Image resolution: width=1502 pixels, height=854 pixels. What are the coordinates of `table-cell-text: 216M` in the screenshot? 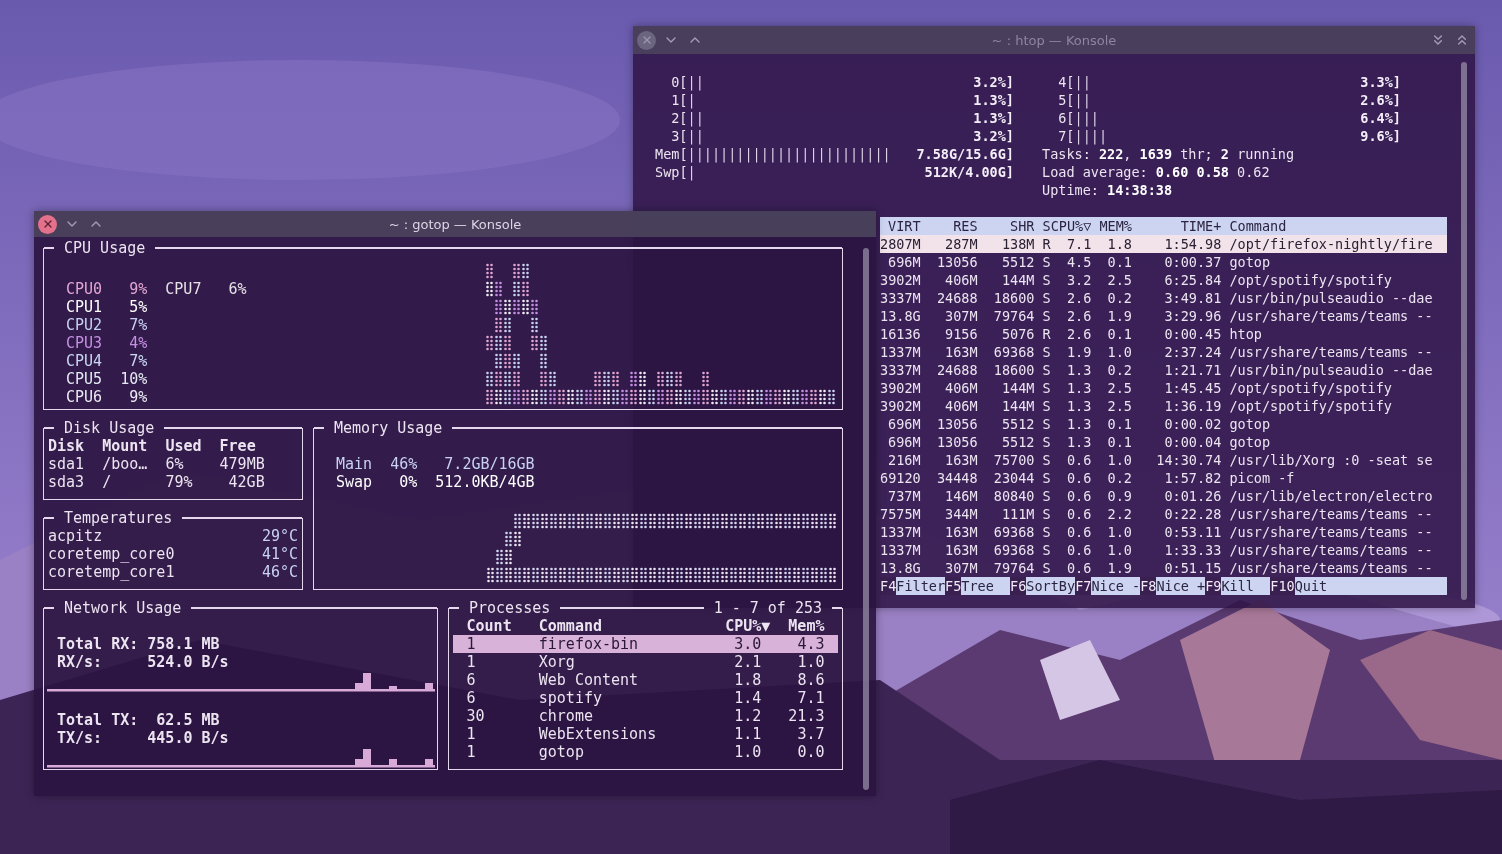 It's located at (904, 460).